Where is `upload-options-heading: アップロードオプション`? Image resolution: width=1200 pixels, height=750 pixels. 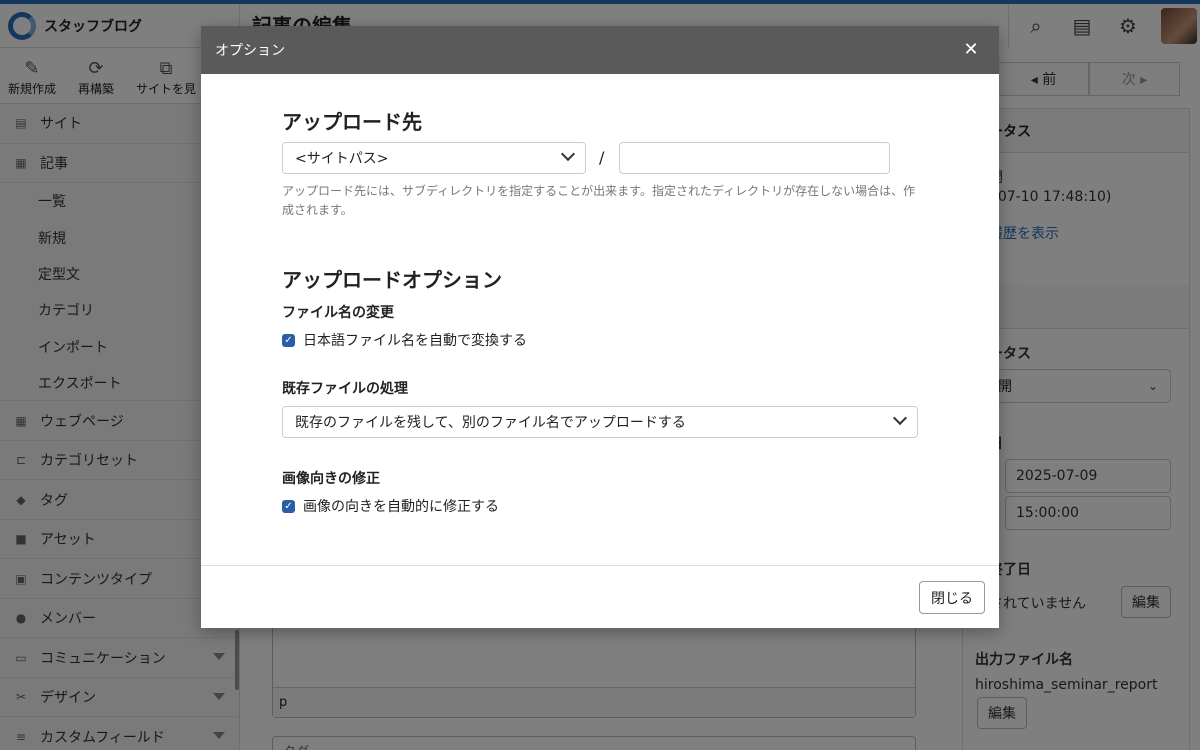
upload-options-heading: アップロードオプション is located at coordinates (392, 280).